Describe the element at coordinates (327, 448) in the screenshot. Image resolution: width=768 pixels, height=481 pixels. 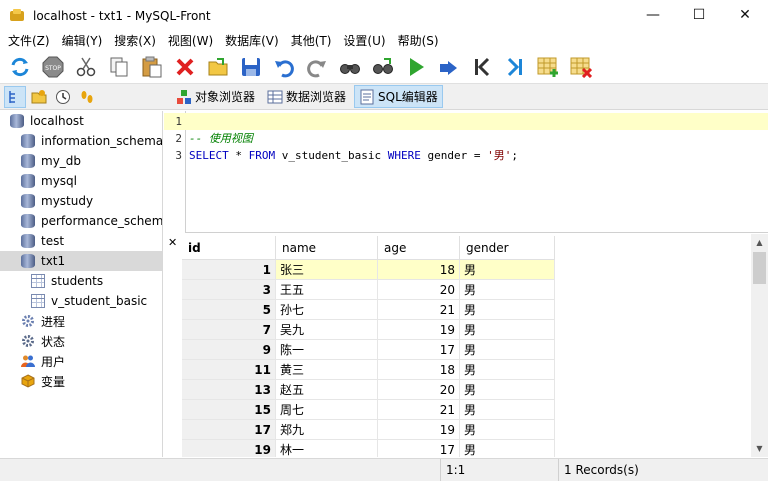
I see `cell-name: 林一` at that location.